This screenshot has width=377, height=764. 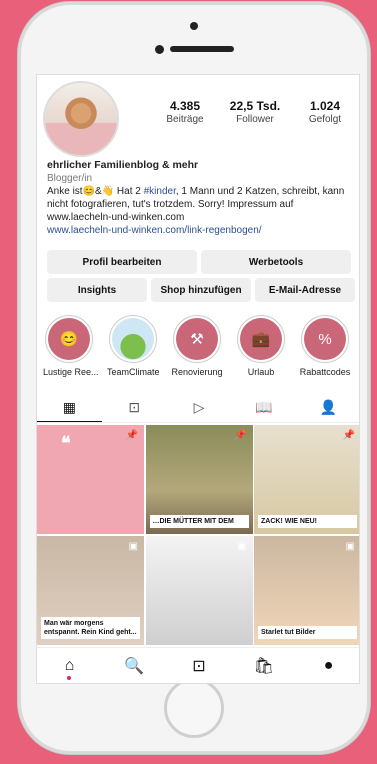 What do you see at coordinates (69, 407) in the screenshot?
I see `grid-icon: ▦` at bounding box center [69, 407].